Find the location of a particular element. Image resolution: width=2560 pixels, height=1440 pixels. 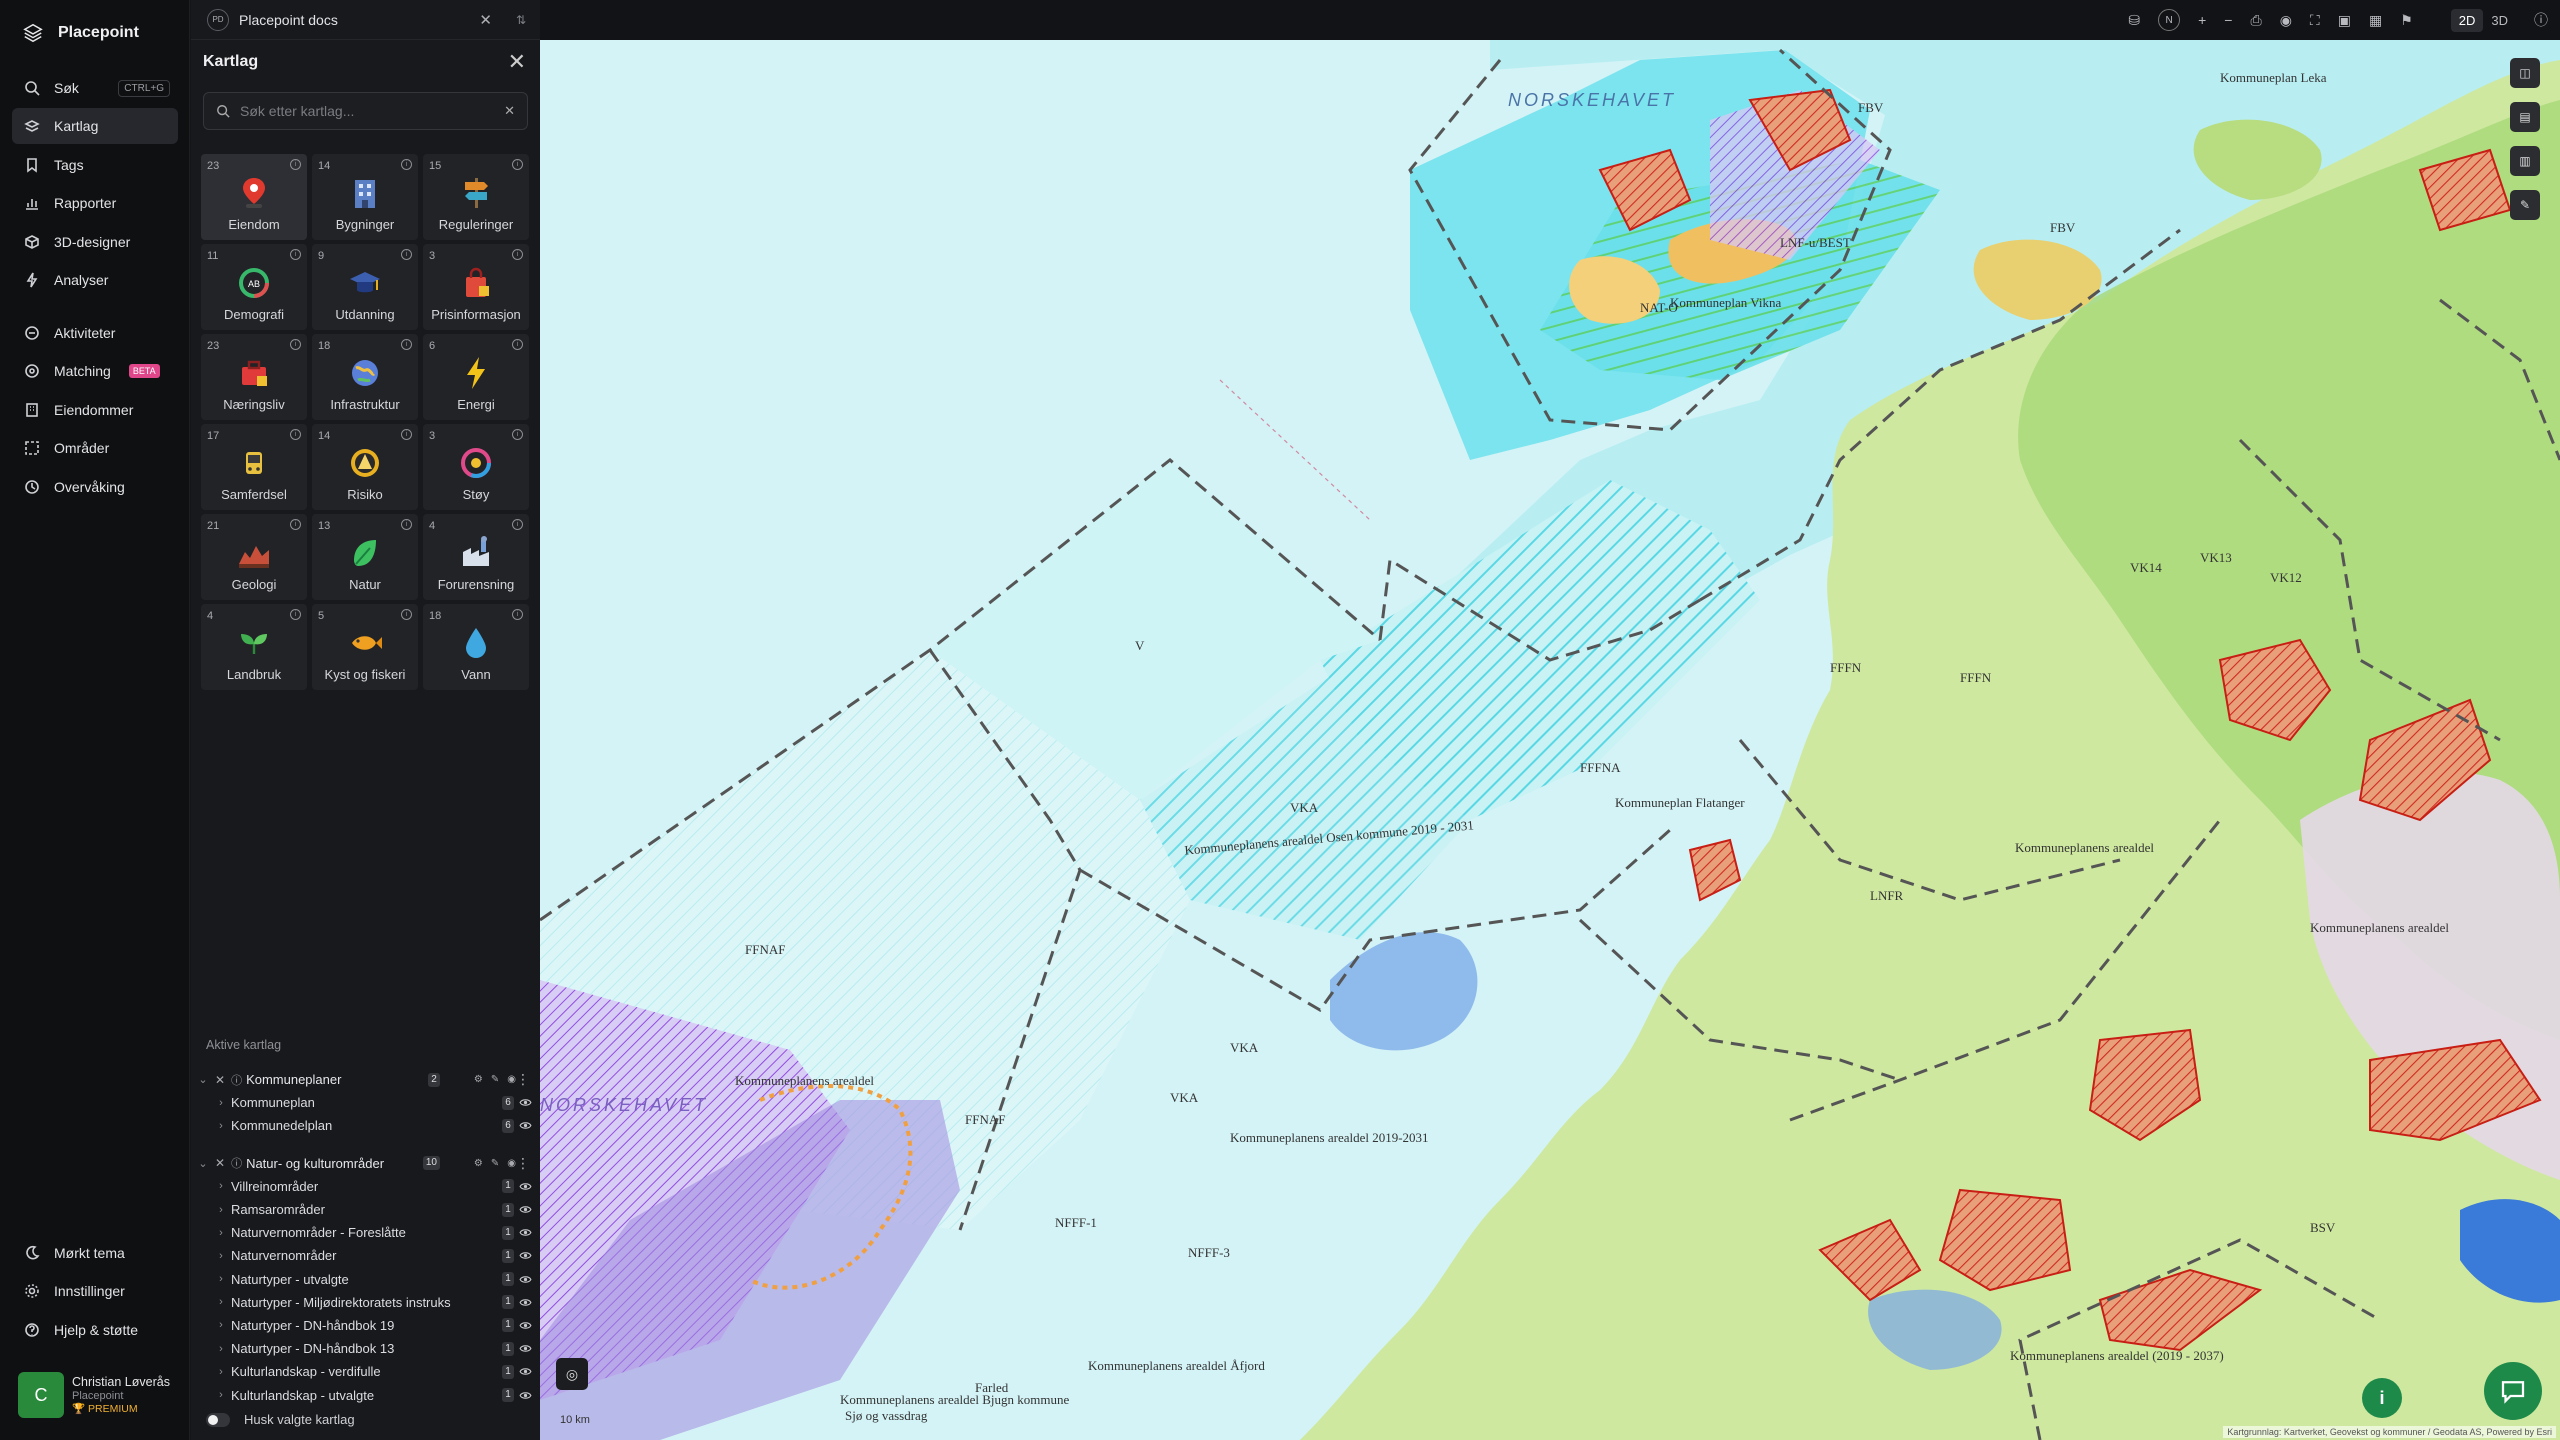

layer-category-utdanning: 9 i Utdanning is located at coordinates (365, 287).